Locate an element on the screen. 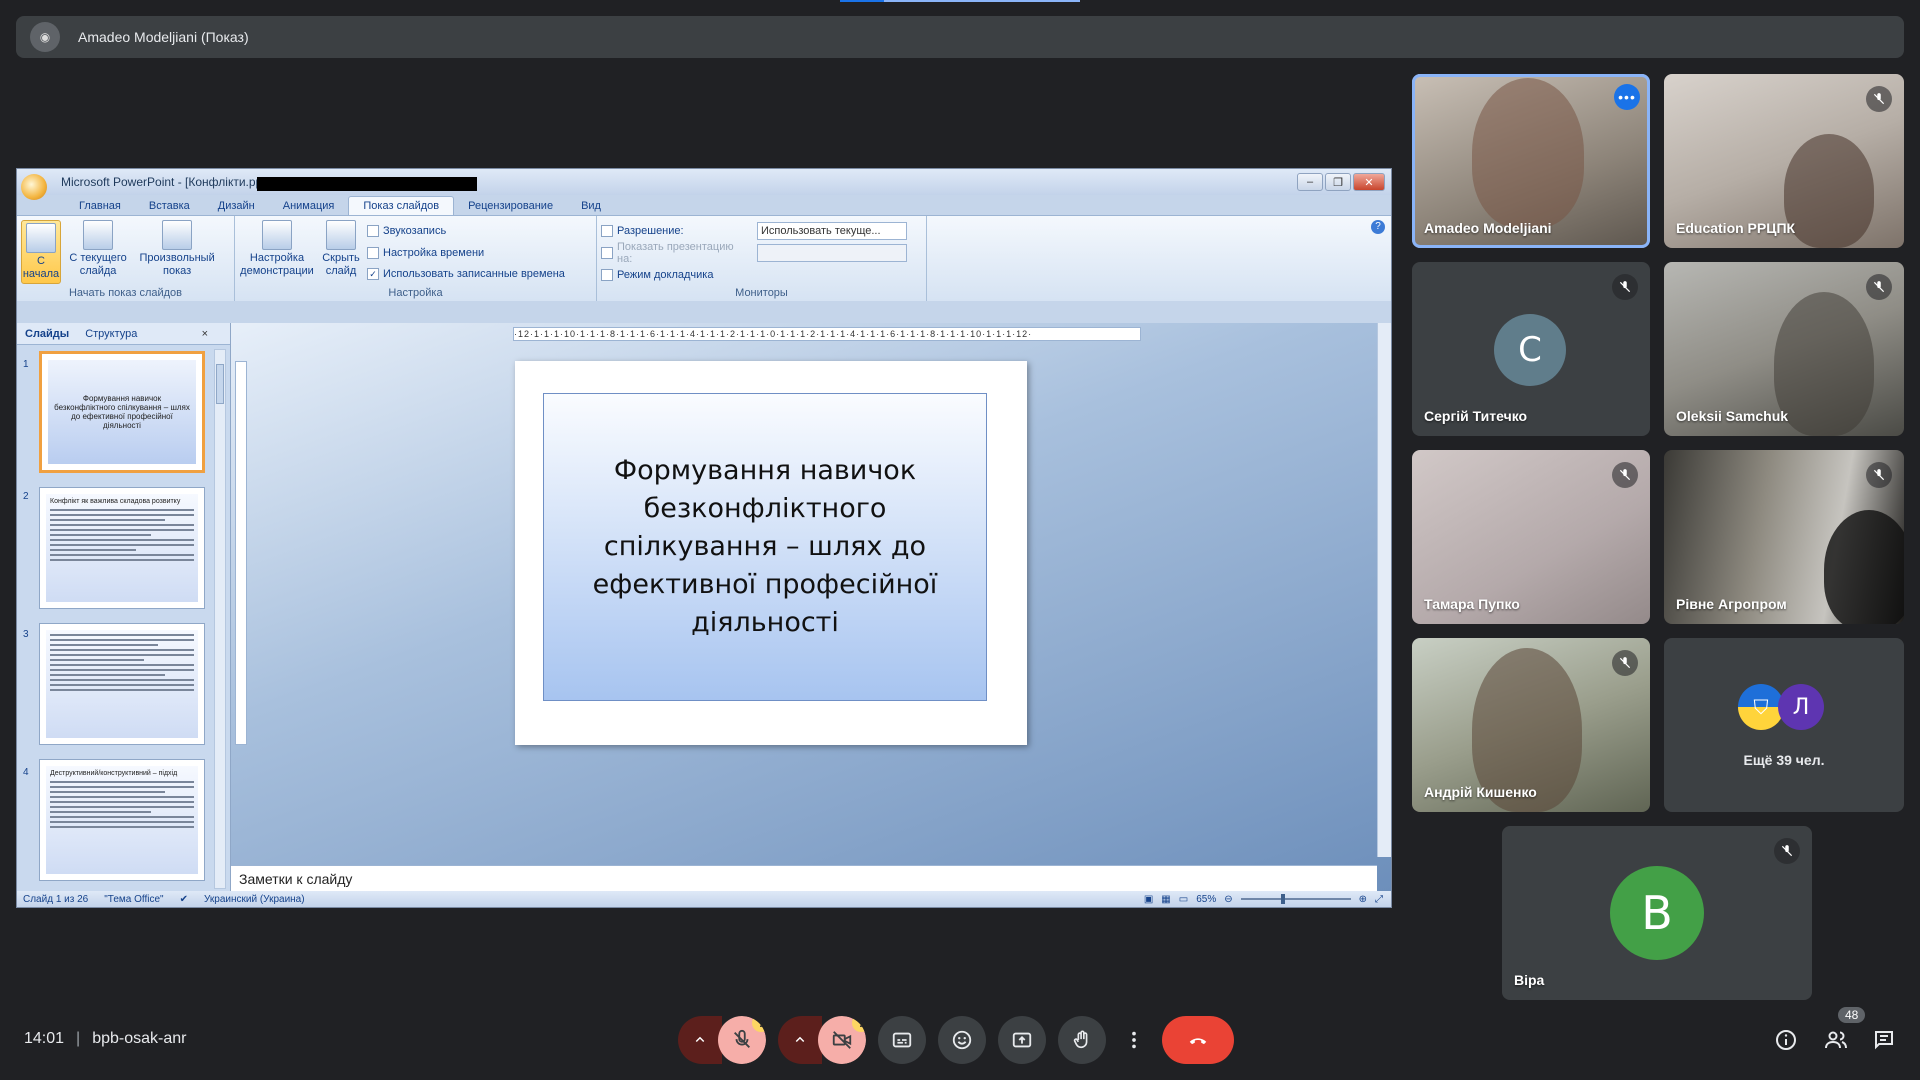  tab-slides: Слайды is located at coordinates (47, 334).